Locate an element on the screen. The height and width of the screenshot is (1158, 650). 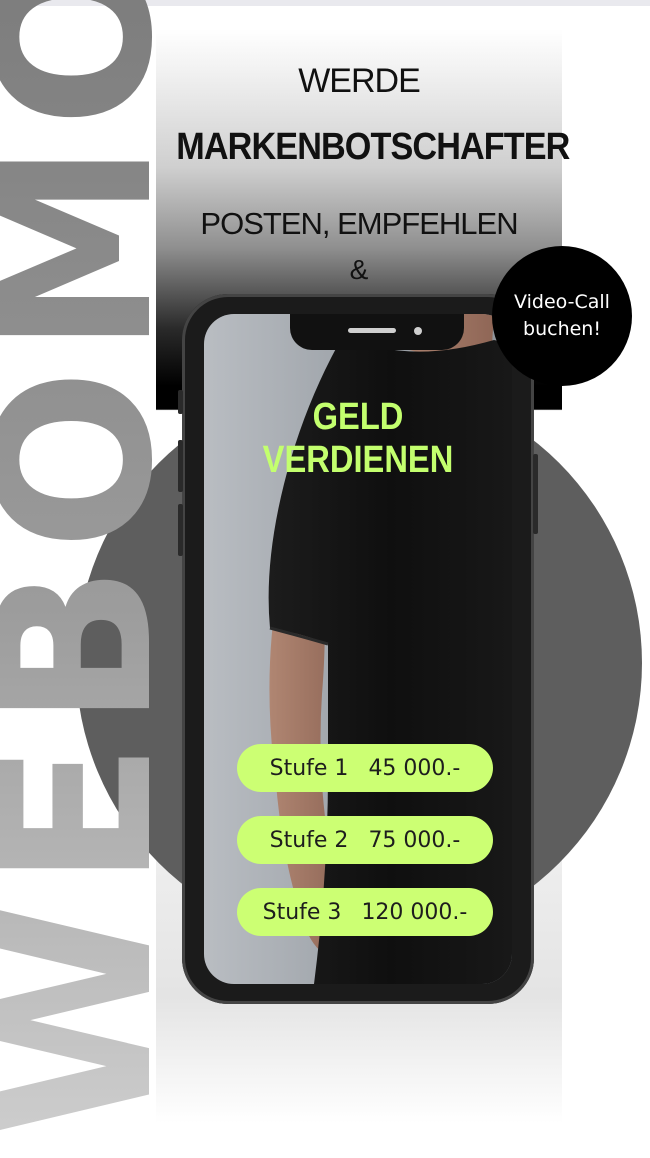
headline-posten-empfehlen: POSTEN, EMPFEHLEN is located at coordinates (359, 223).